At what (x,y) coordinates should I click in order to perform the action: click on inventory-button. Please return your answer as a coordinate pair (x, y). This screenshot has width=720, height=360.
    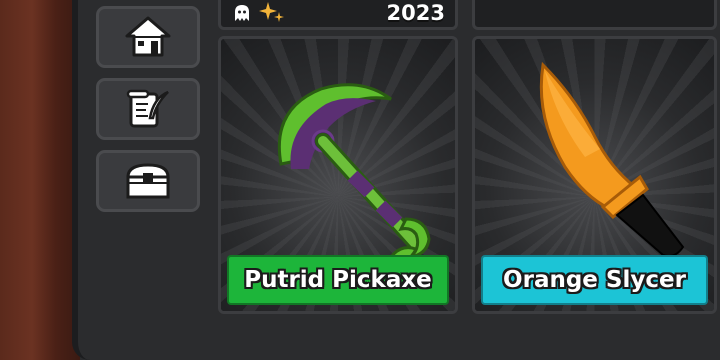
    Looking at the image, I should click on (148, 181).